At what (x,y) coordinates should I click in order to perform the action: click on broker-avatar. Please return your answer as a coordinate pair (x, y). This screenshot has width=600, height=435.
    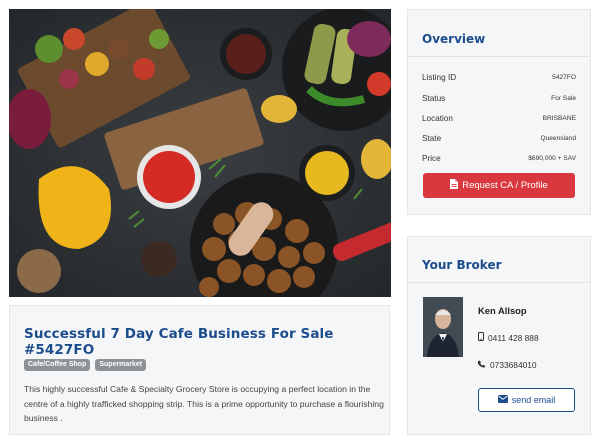
    Looking at the image, I should click on (443, 327).